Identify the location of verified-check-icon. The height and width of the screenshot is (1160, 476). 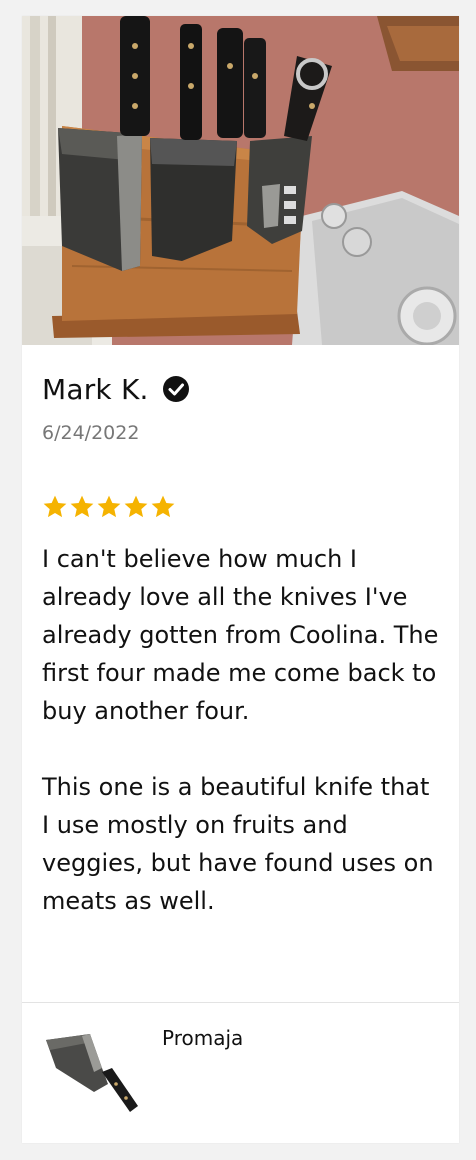
(175, 389).